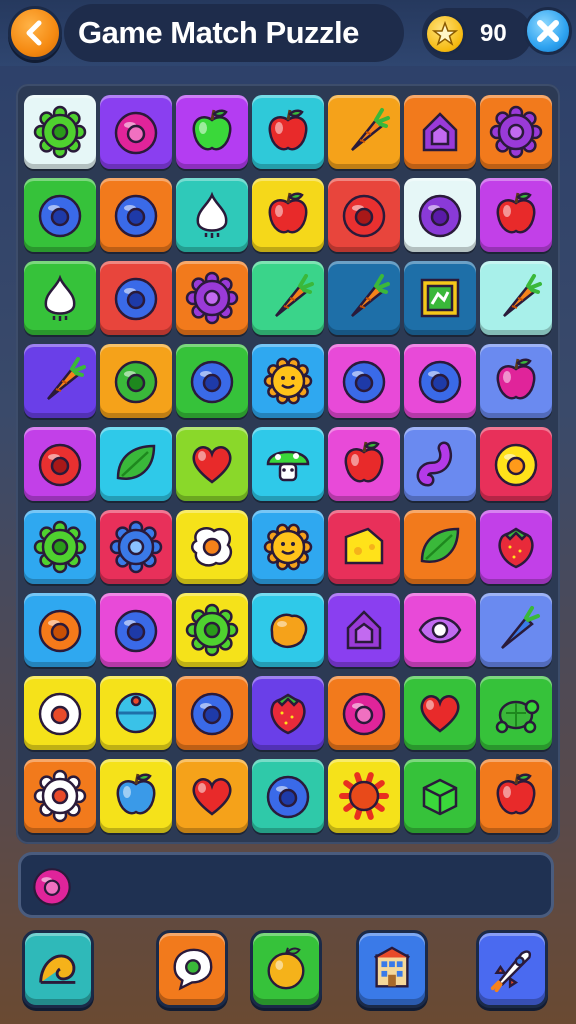 The height and width of the screenshot is (1024, 576). I want to click on purple-gear-icon, so click(516, 131).